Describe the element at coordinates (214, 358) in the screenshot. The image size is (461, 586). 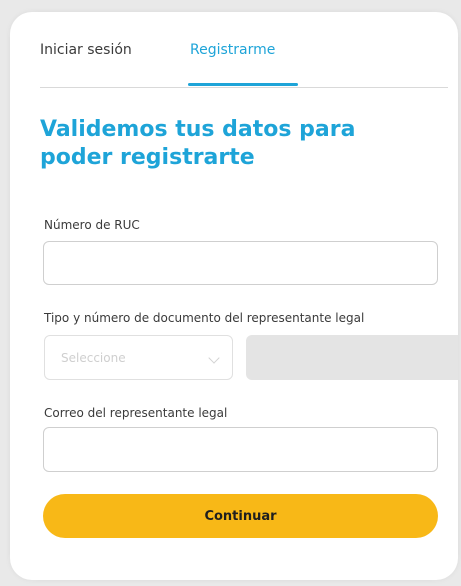
I see `chevron-down-icon` at that location.